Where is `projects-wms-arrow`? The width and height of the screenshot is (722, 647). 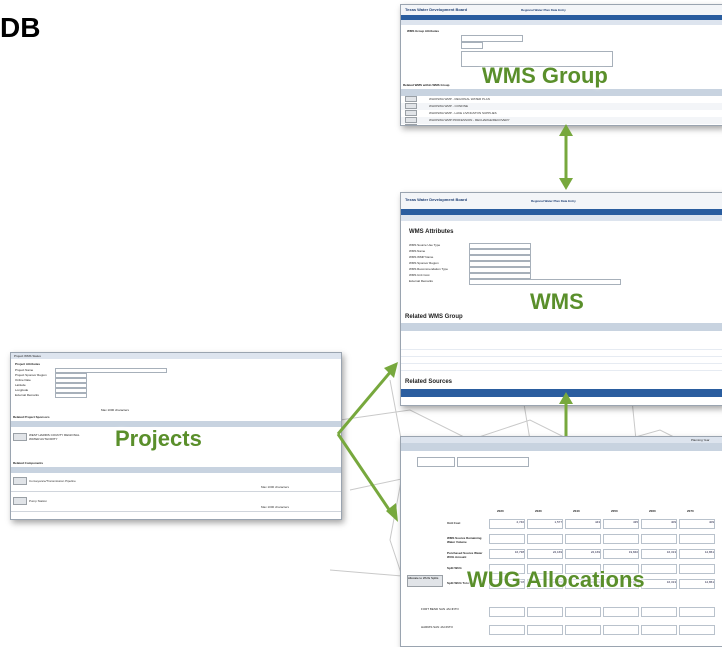 projects-wms-arrow is located at coordinates (365, 402).